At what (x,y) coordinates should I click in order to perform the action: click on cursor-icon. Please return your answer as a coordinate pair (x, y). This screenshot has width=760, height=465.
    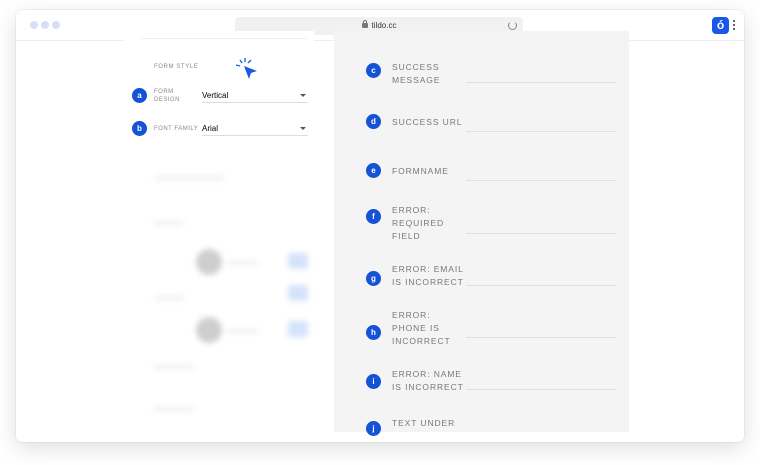
    Looking at the image, I should click on (246, 68).